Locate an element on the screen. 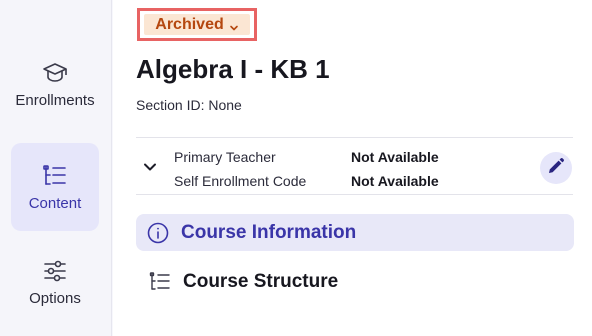 This screenshot has width=592, height=336. course-structure-item: Course Structure is located at coordinates (237, 282).